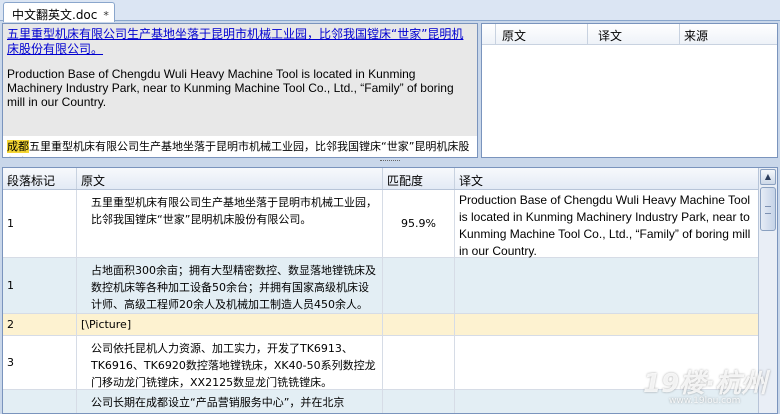 The image size is (780, 414). I want to click on row-para: 2, so click(40, 324).